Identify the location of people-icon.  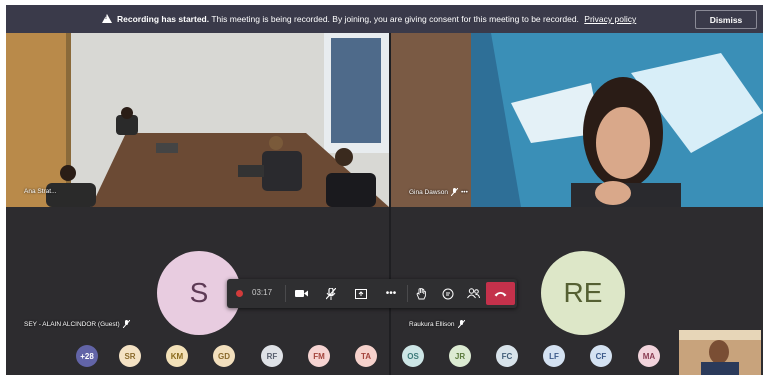
(473, 293).